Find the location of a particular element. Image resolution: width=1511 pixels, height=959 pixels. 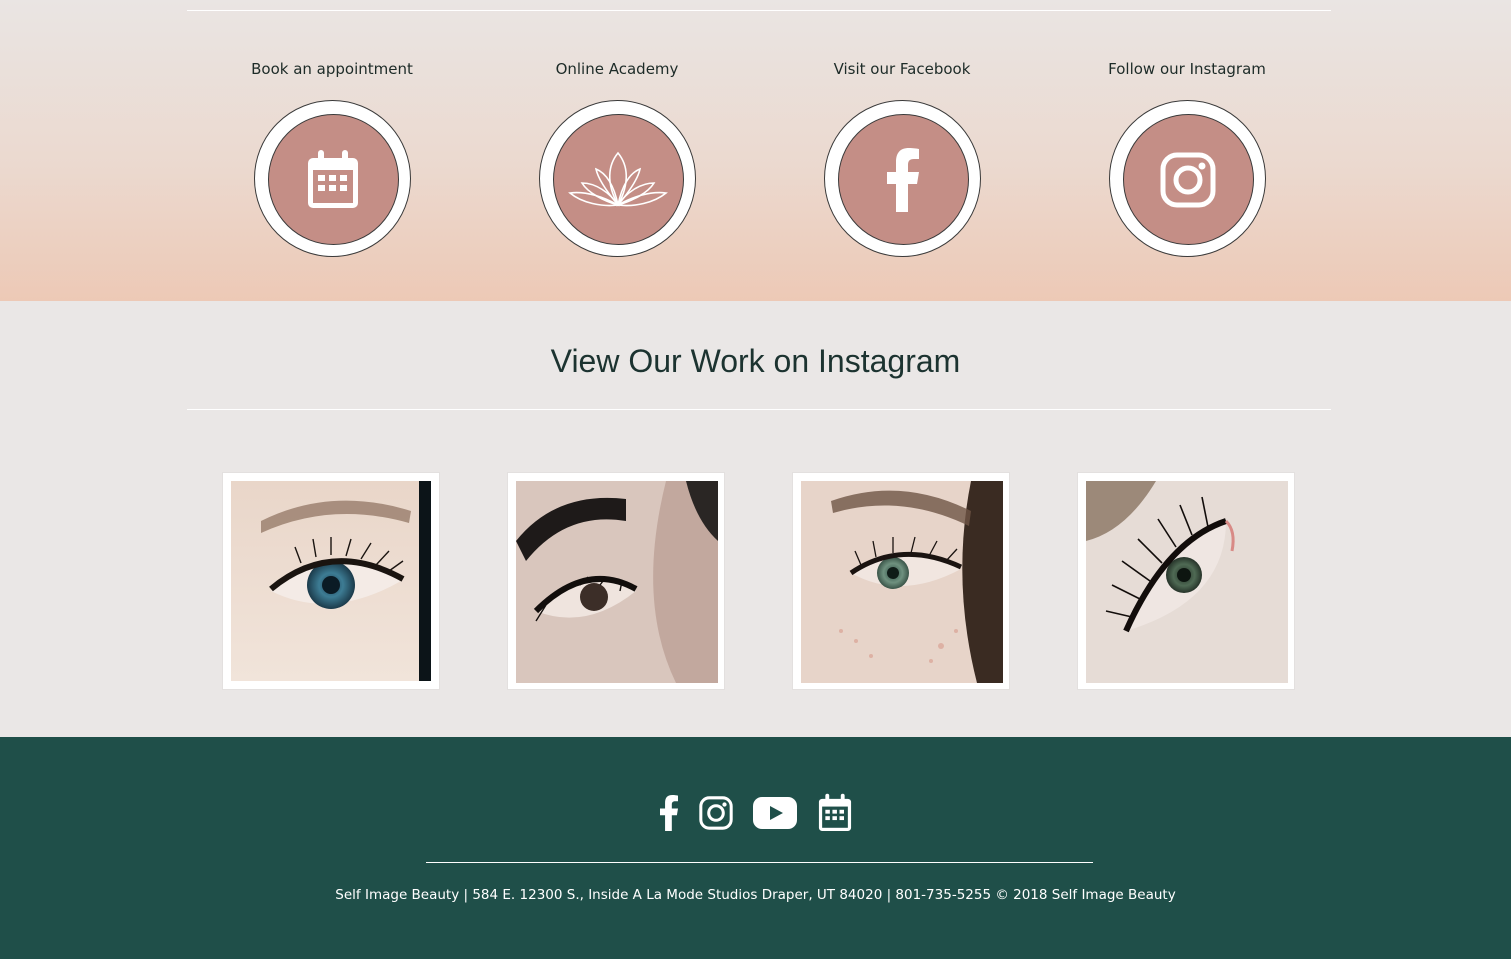

link-label: Follow our Instagram is located at coordinates (1187, 69).